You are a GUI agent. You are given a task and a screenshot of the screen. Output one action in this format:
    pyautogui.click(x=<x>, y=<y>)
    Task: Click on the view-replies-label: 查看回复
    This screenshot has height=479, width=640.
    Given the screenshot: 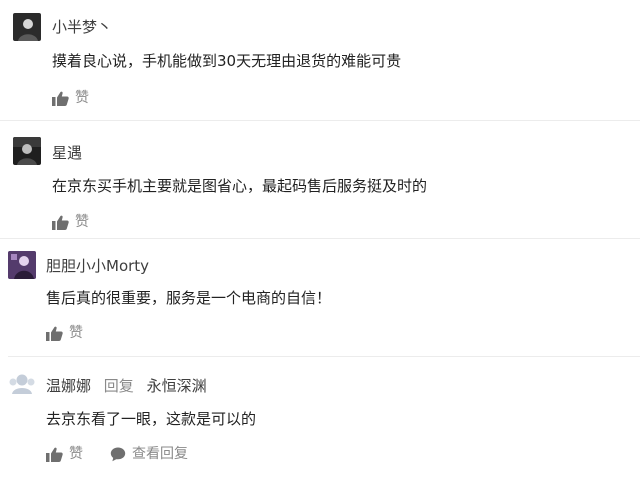 What is the action you would take?
    pyautogui.click(x=160, y=454)
    